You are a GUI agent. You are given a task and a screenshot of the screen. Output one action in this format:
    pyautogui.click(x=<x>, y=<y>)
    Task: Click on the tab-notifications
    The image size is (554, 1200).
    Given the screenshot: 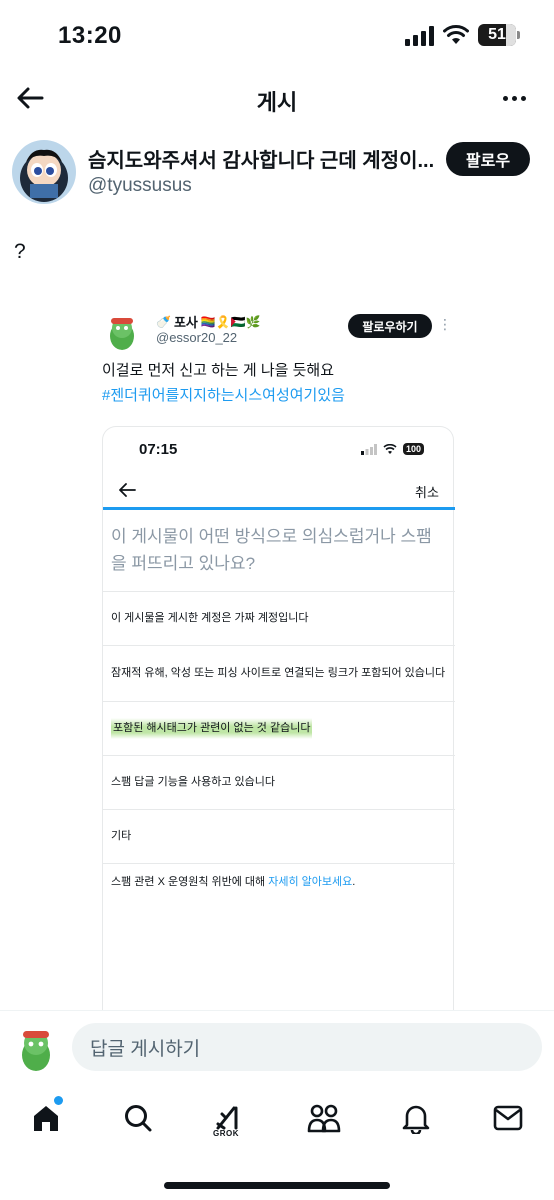 What is the action you would take?
    pyautogui.click(x=416, y=1118)
    